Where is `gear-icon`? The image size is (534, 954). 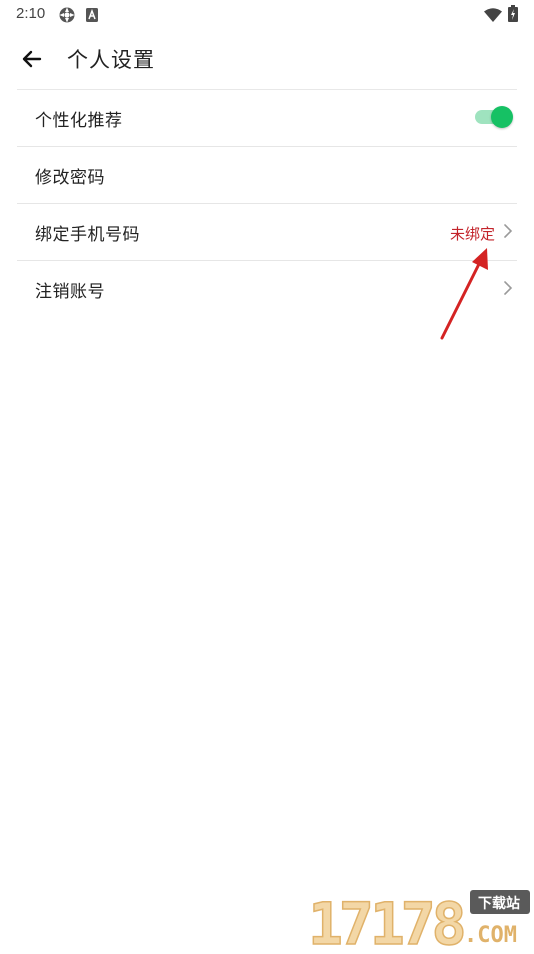 gear-icon is located at coordinates (67, 17).